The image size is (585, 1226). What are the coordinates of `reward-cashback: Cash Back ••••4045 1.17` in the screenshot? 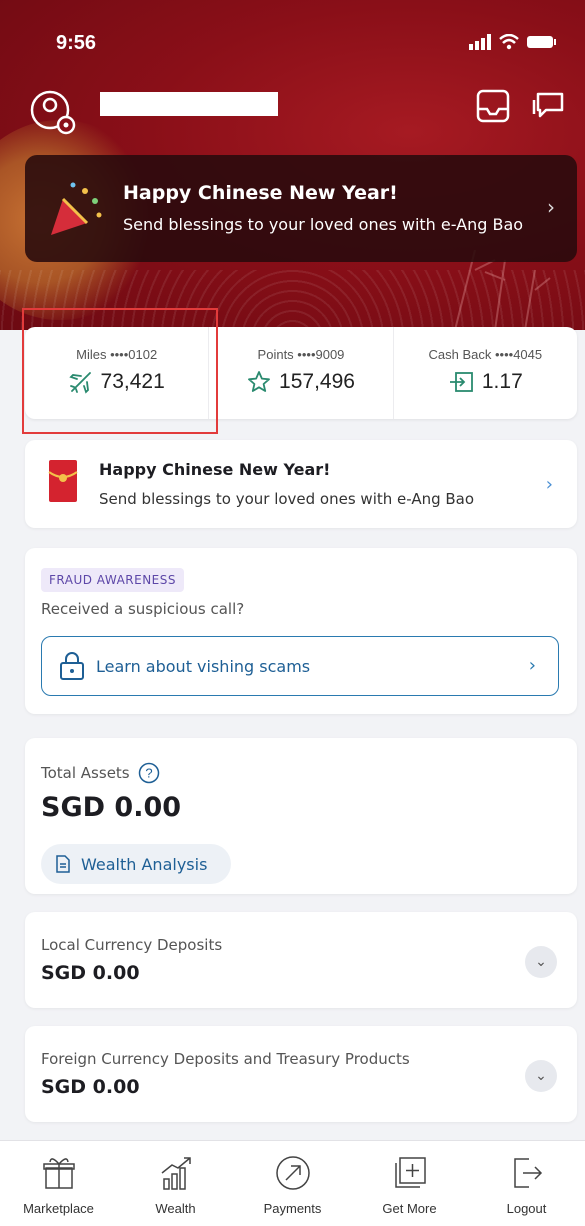 It's located at (484, 373).